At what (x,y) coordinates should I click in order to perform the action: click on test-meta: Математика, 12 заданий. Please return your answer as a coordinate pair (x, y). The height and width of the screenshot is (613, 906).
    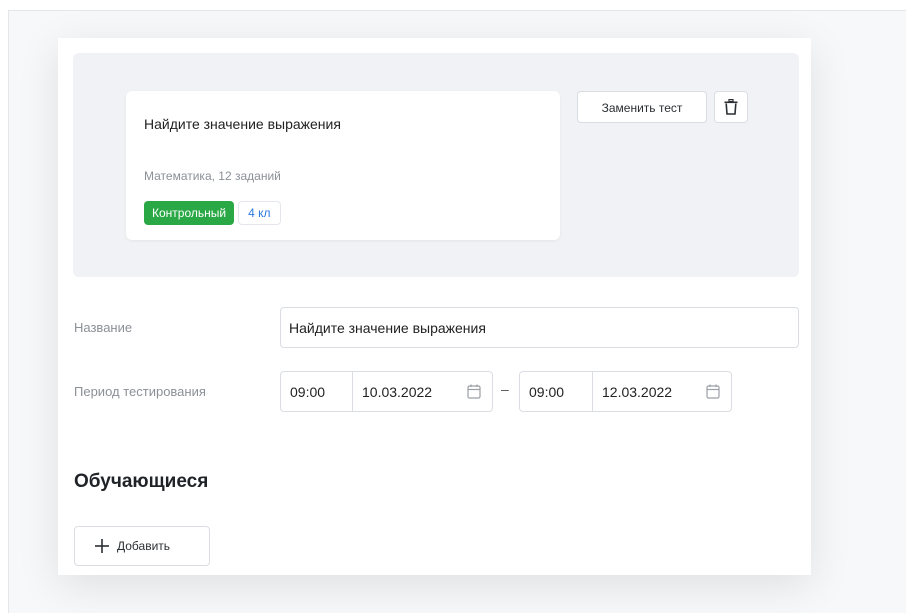
    Looking at the image, I should click on (212, 176).